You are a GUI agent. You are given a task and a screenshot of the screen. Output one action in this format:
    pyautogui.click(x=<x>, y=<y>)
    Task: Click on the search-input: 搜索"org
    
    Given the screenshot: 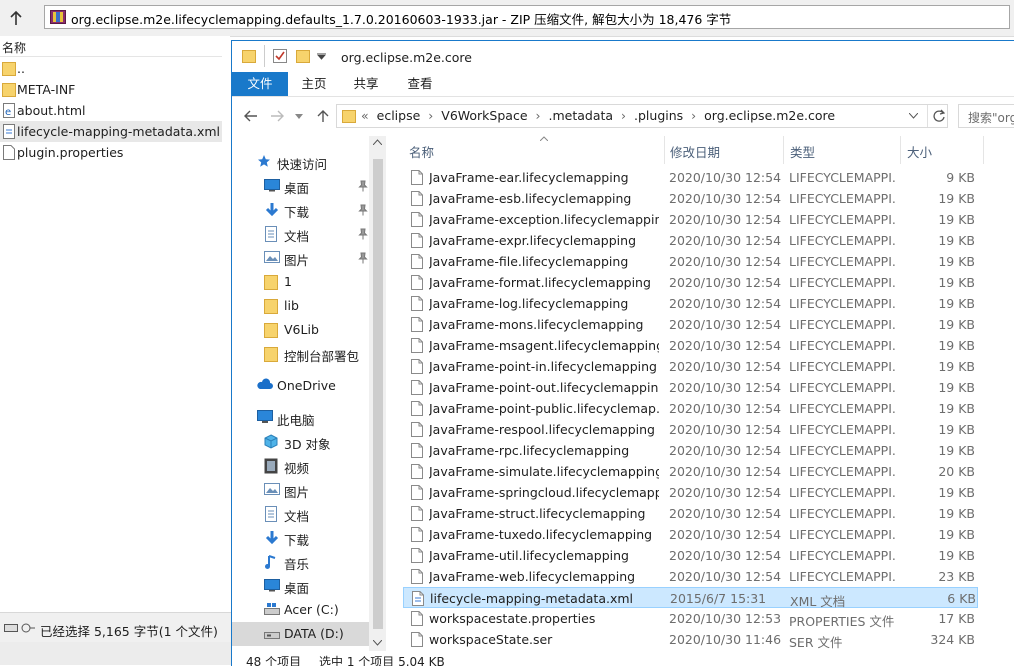 What is the action you would take?
    pyautogui.click(x=986, y=116)
    